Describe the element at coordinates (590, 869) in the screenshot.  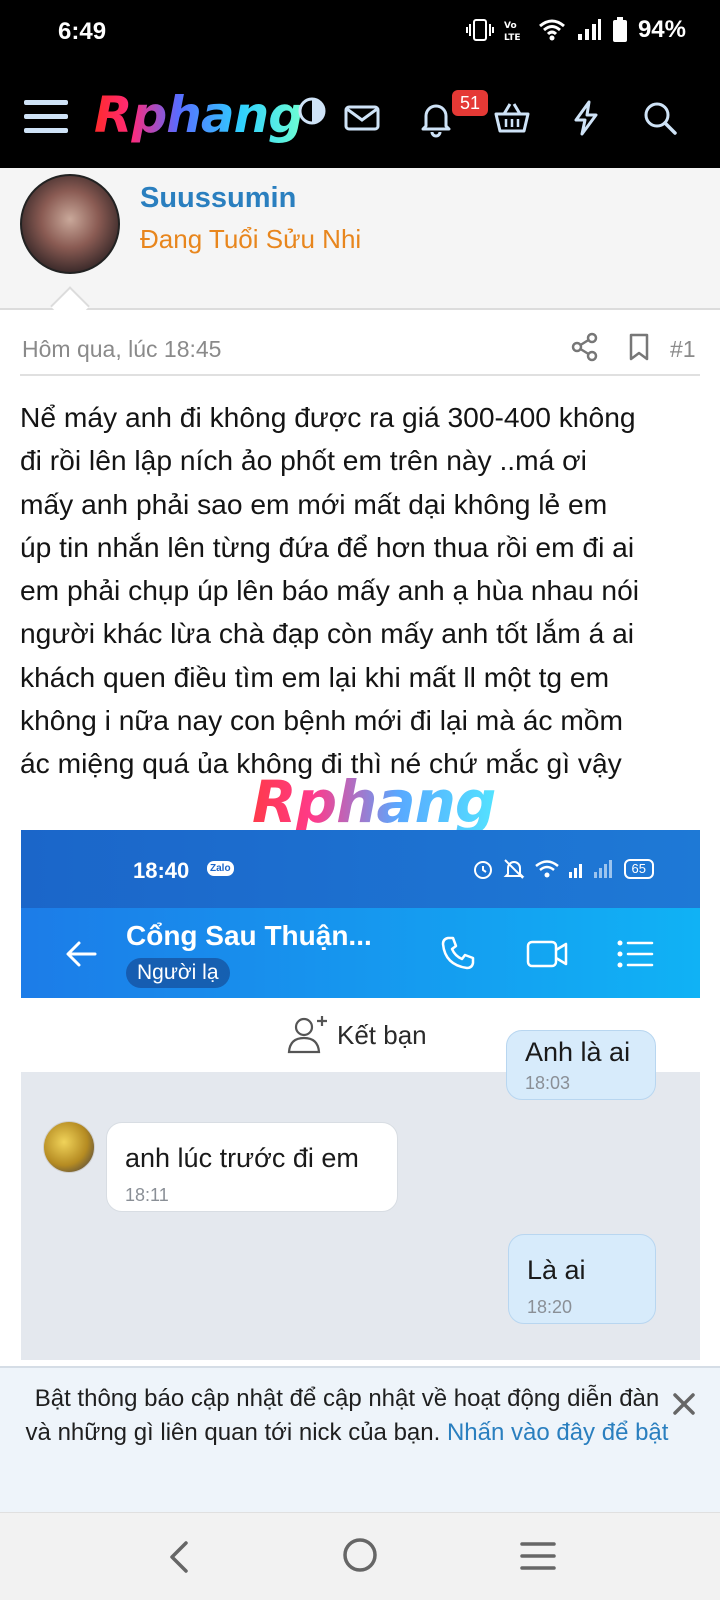
I see `embedded-signal-icon` at that location.